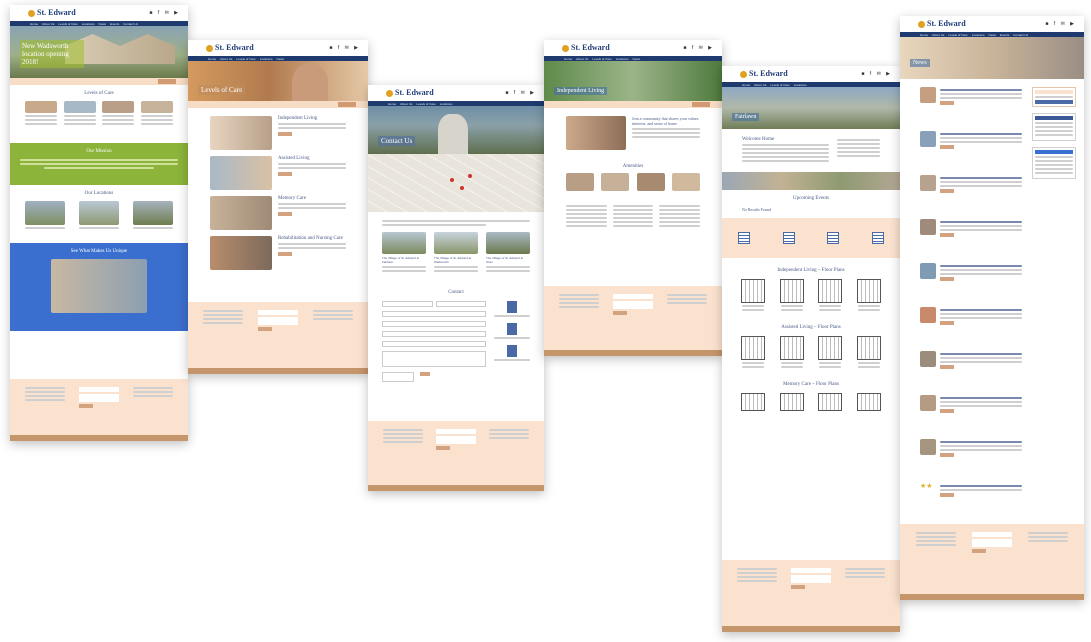 The height and width of the screenshot is (642, 1091). What do you see at coordinates (397, 141) in the screenshot?
I see `hero-title: Contact Us` at bounding box center [397, 141].